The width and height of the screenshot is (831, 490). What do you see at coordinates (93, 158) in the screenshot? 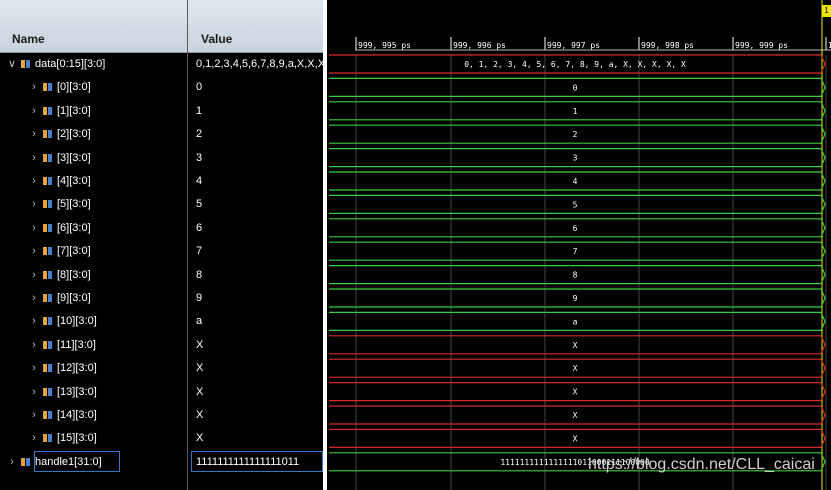
I see `signal-row: › [3][3:0]` at bounding box center [93, 158].